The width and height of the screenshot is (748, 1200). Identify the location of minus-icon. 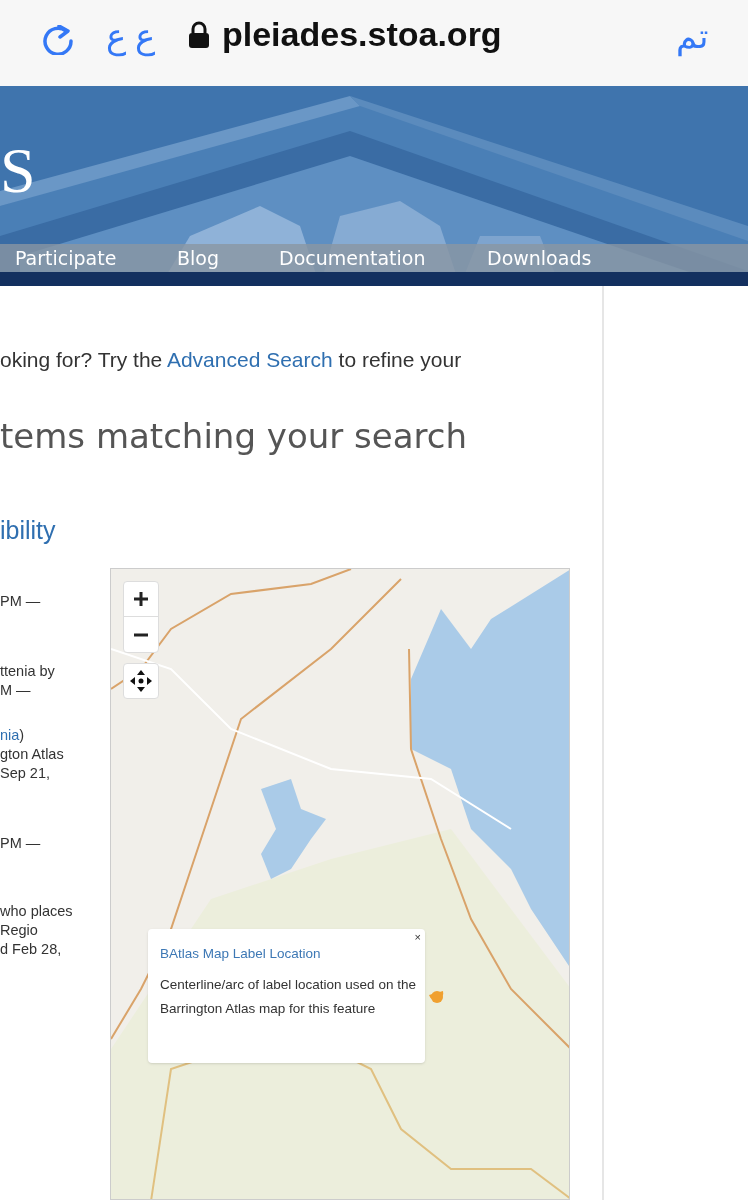
(141, 634).